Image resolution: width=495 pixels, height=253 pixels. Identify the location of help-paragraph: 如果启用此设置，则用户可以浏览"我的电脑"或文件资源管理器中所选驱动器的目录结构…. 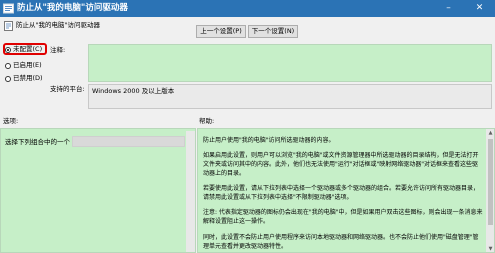
(341, 164).